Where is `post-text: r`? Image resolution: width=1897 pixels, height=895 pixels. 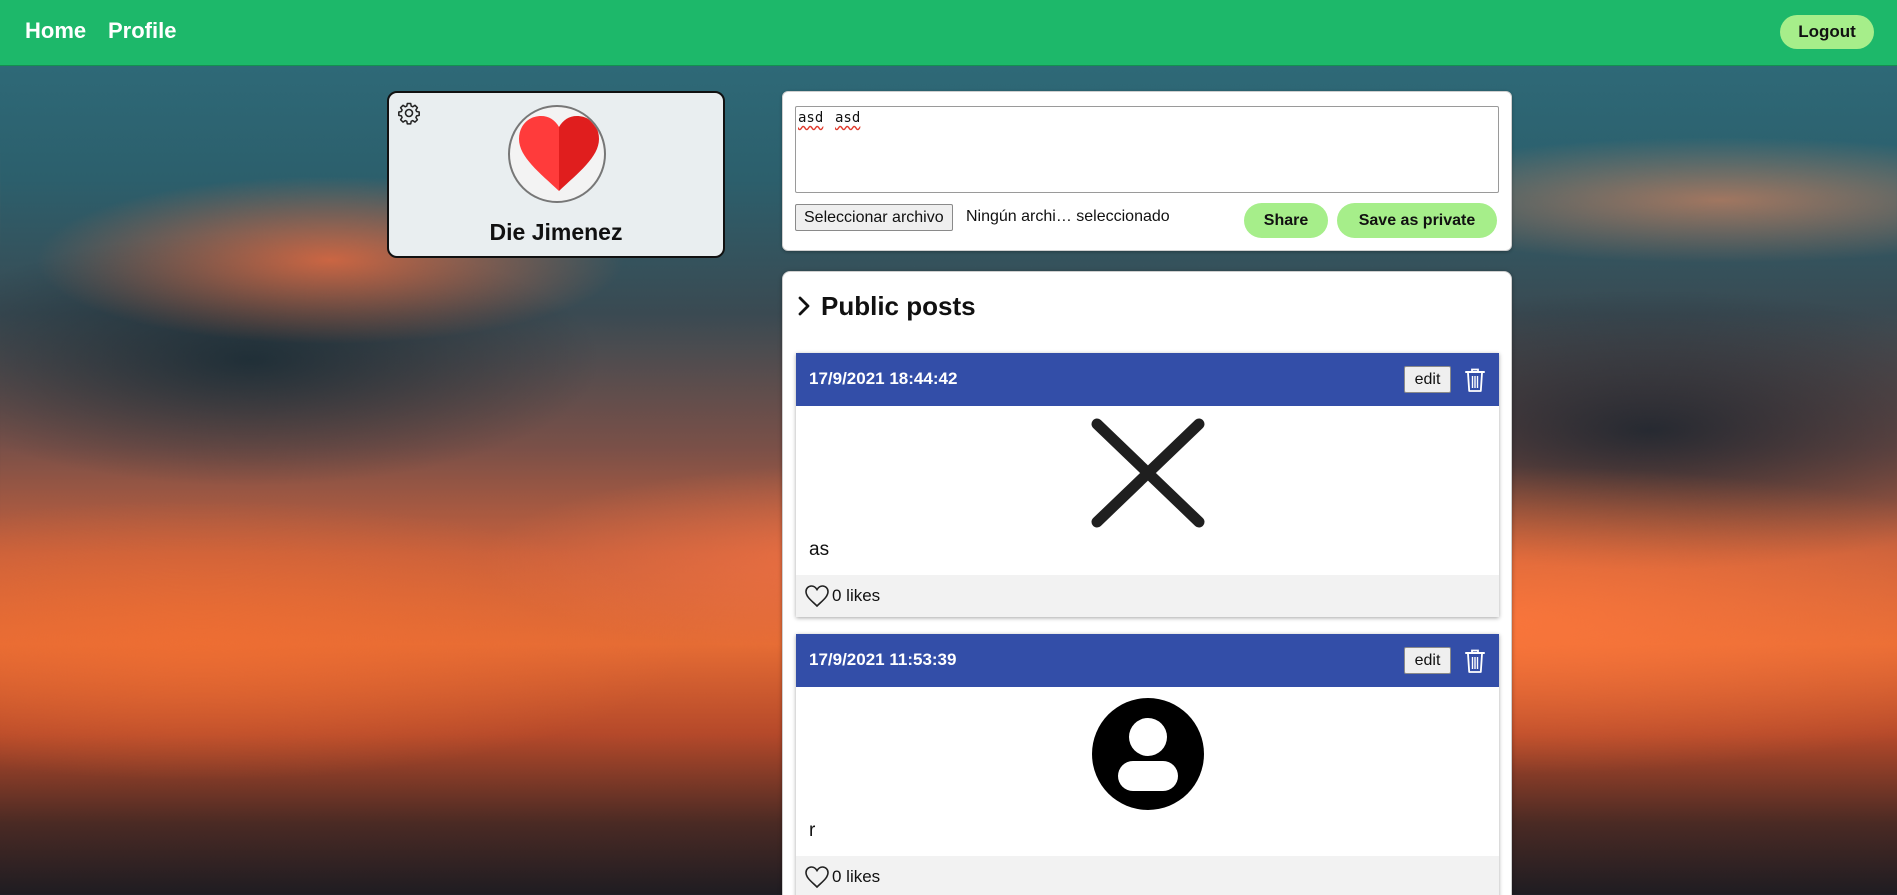
post-text: r is located at coordinates (812, 830).